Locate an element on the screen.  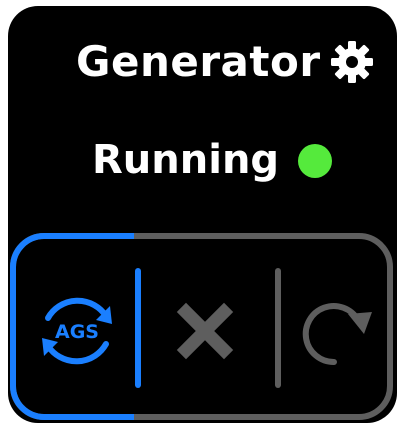
restart-button is located at coordinates (338, 331).